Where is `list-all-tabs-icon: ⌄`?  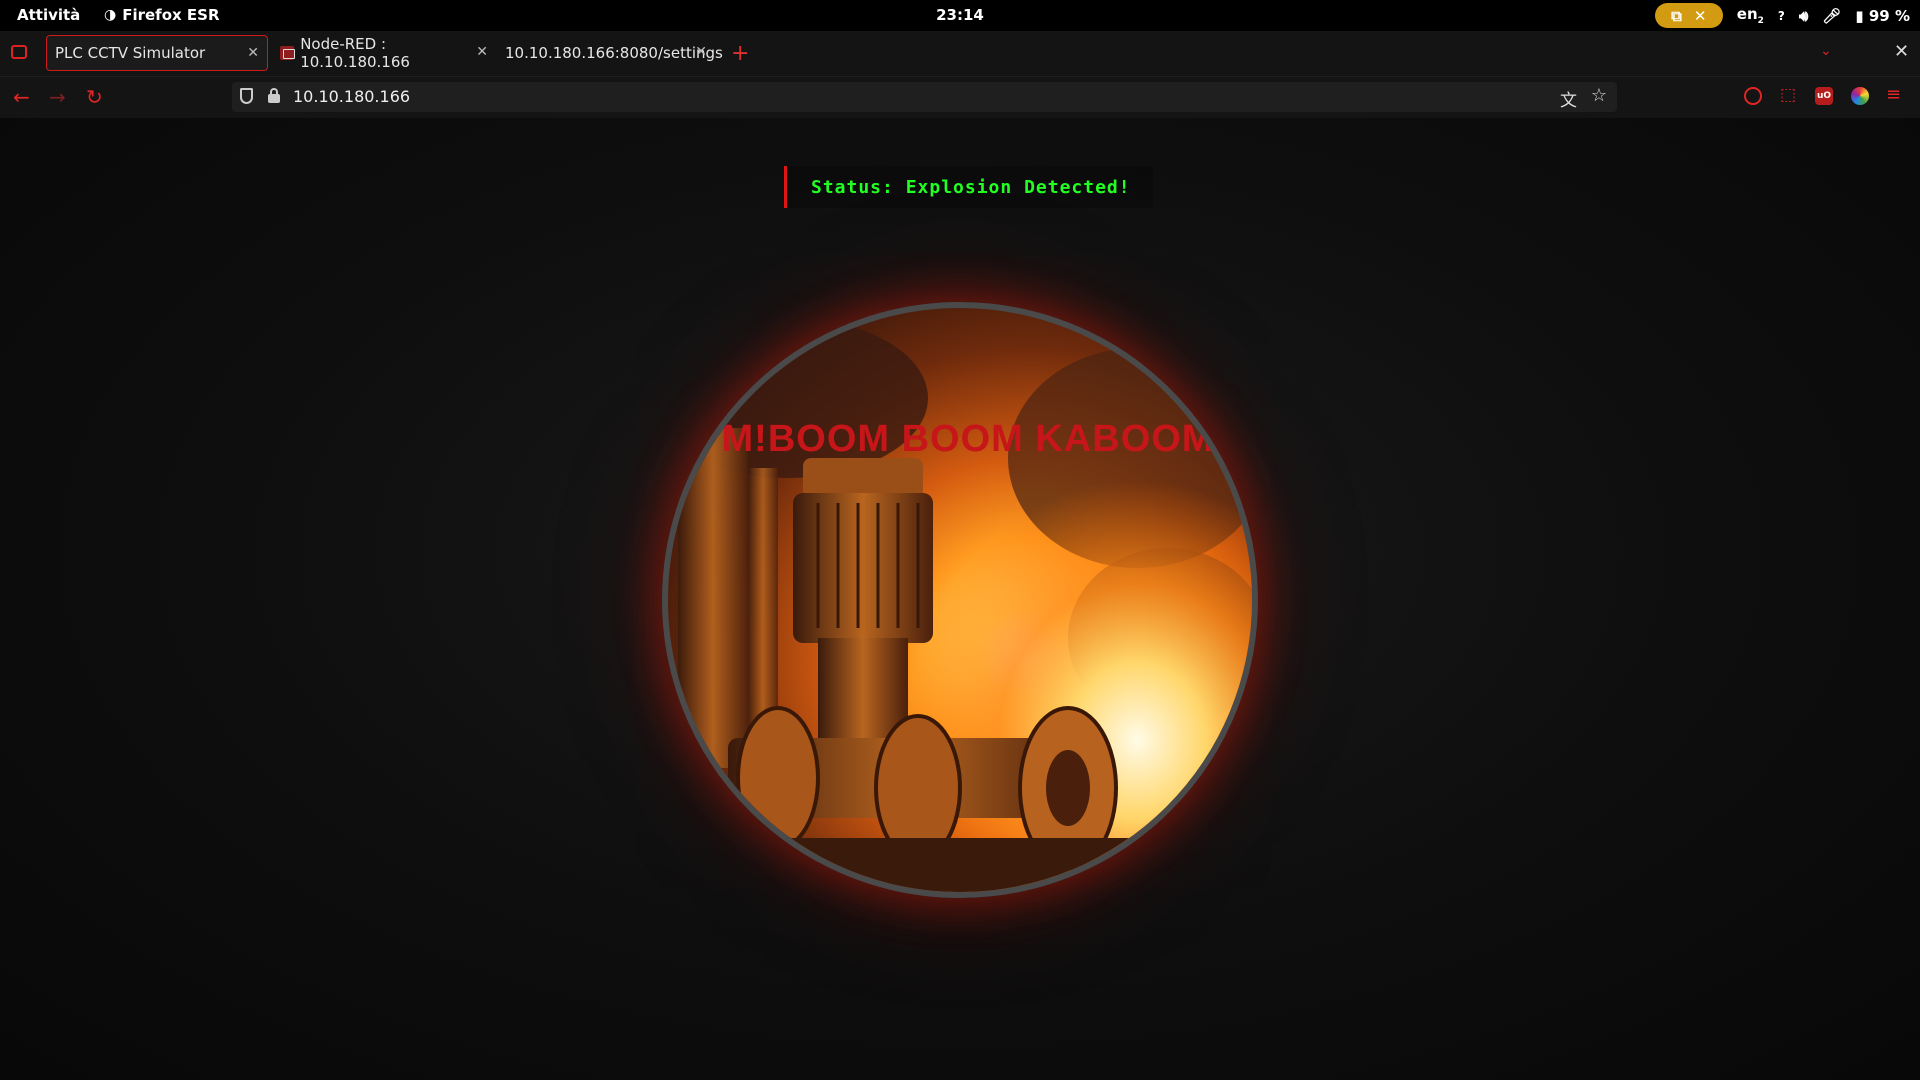
list-all-tabs-icon: ⌄ is located at coordinates (1826, 51).